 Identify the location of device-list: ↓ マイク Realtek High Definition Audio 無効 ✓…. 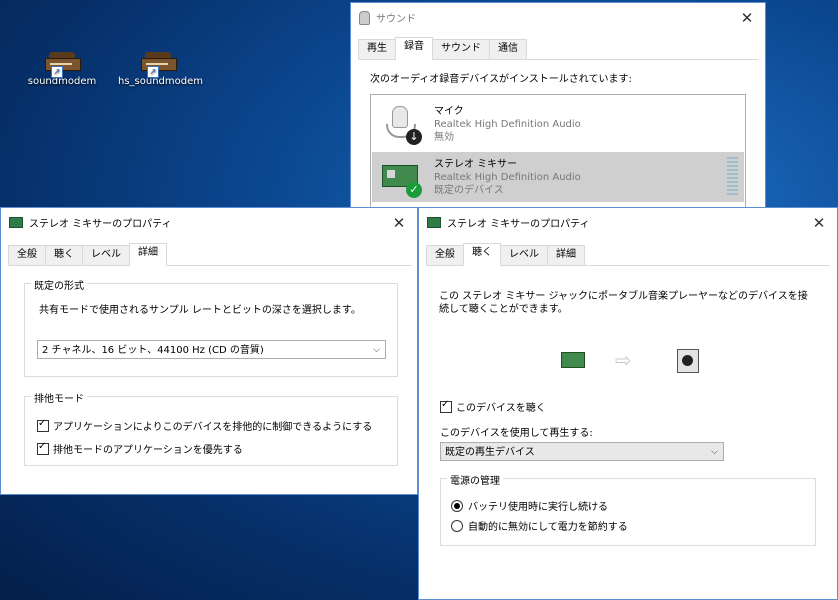
(558, 155).